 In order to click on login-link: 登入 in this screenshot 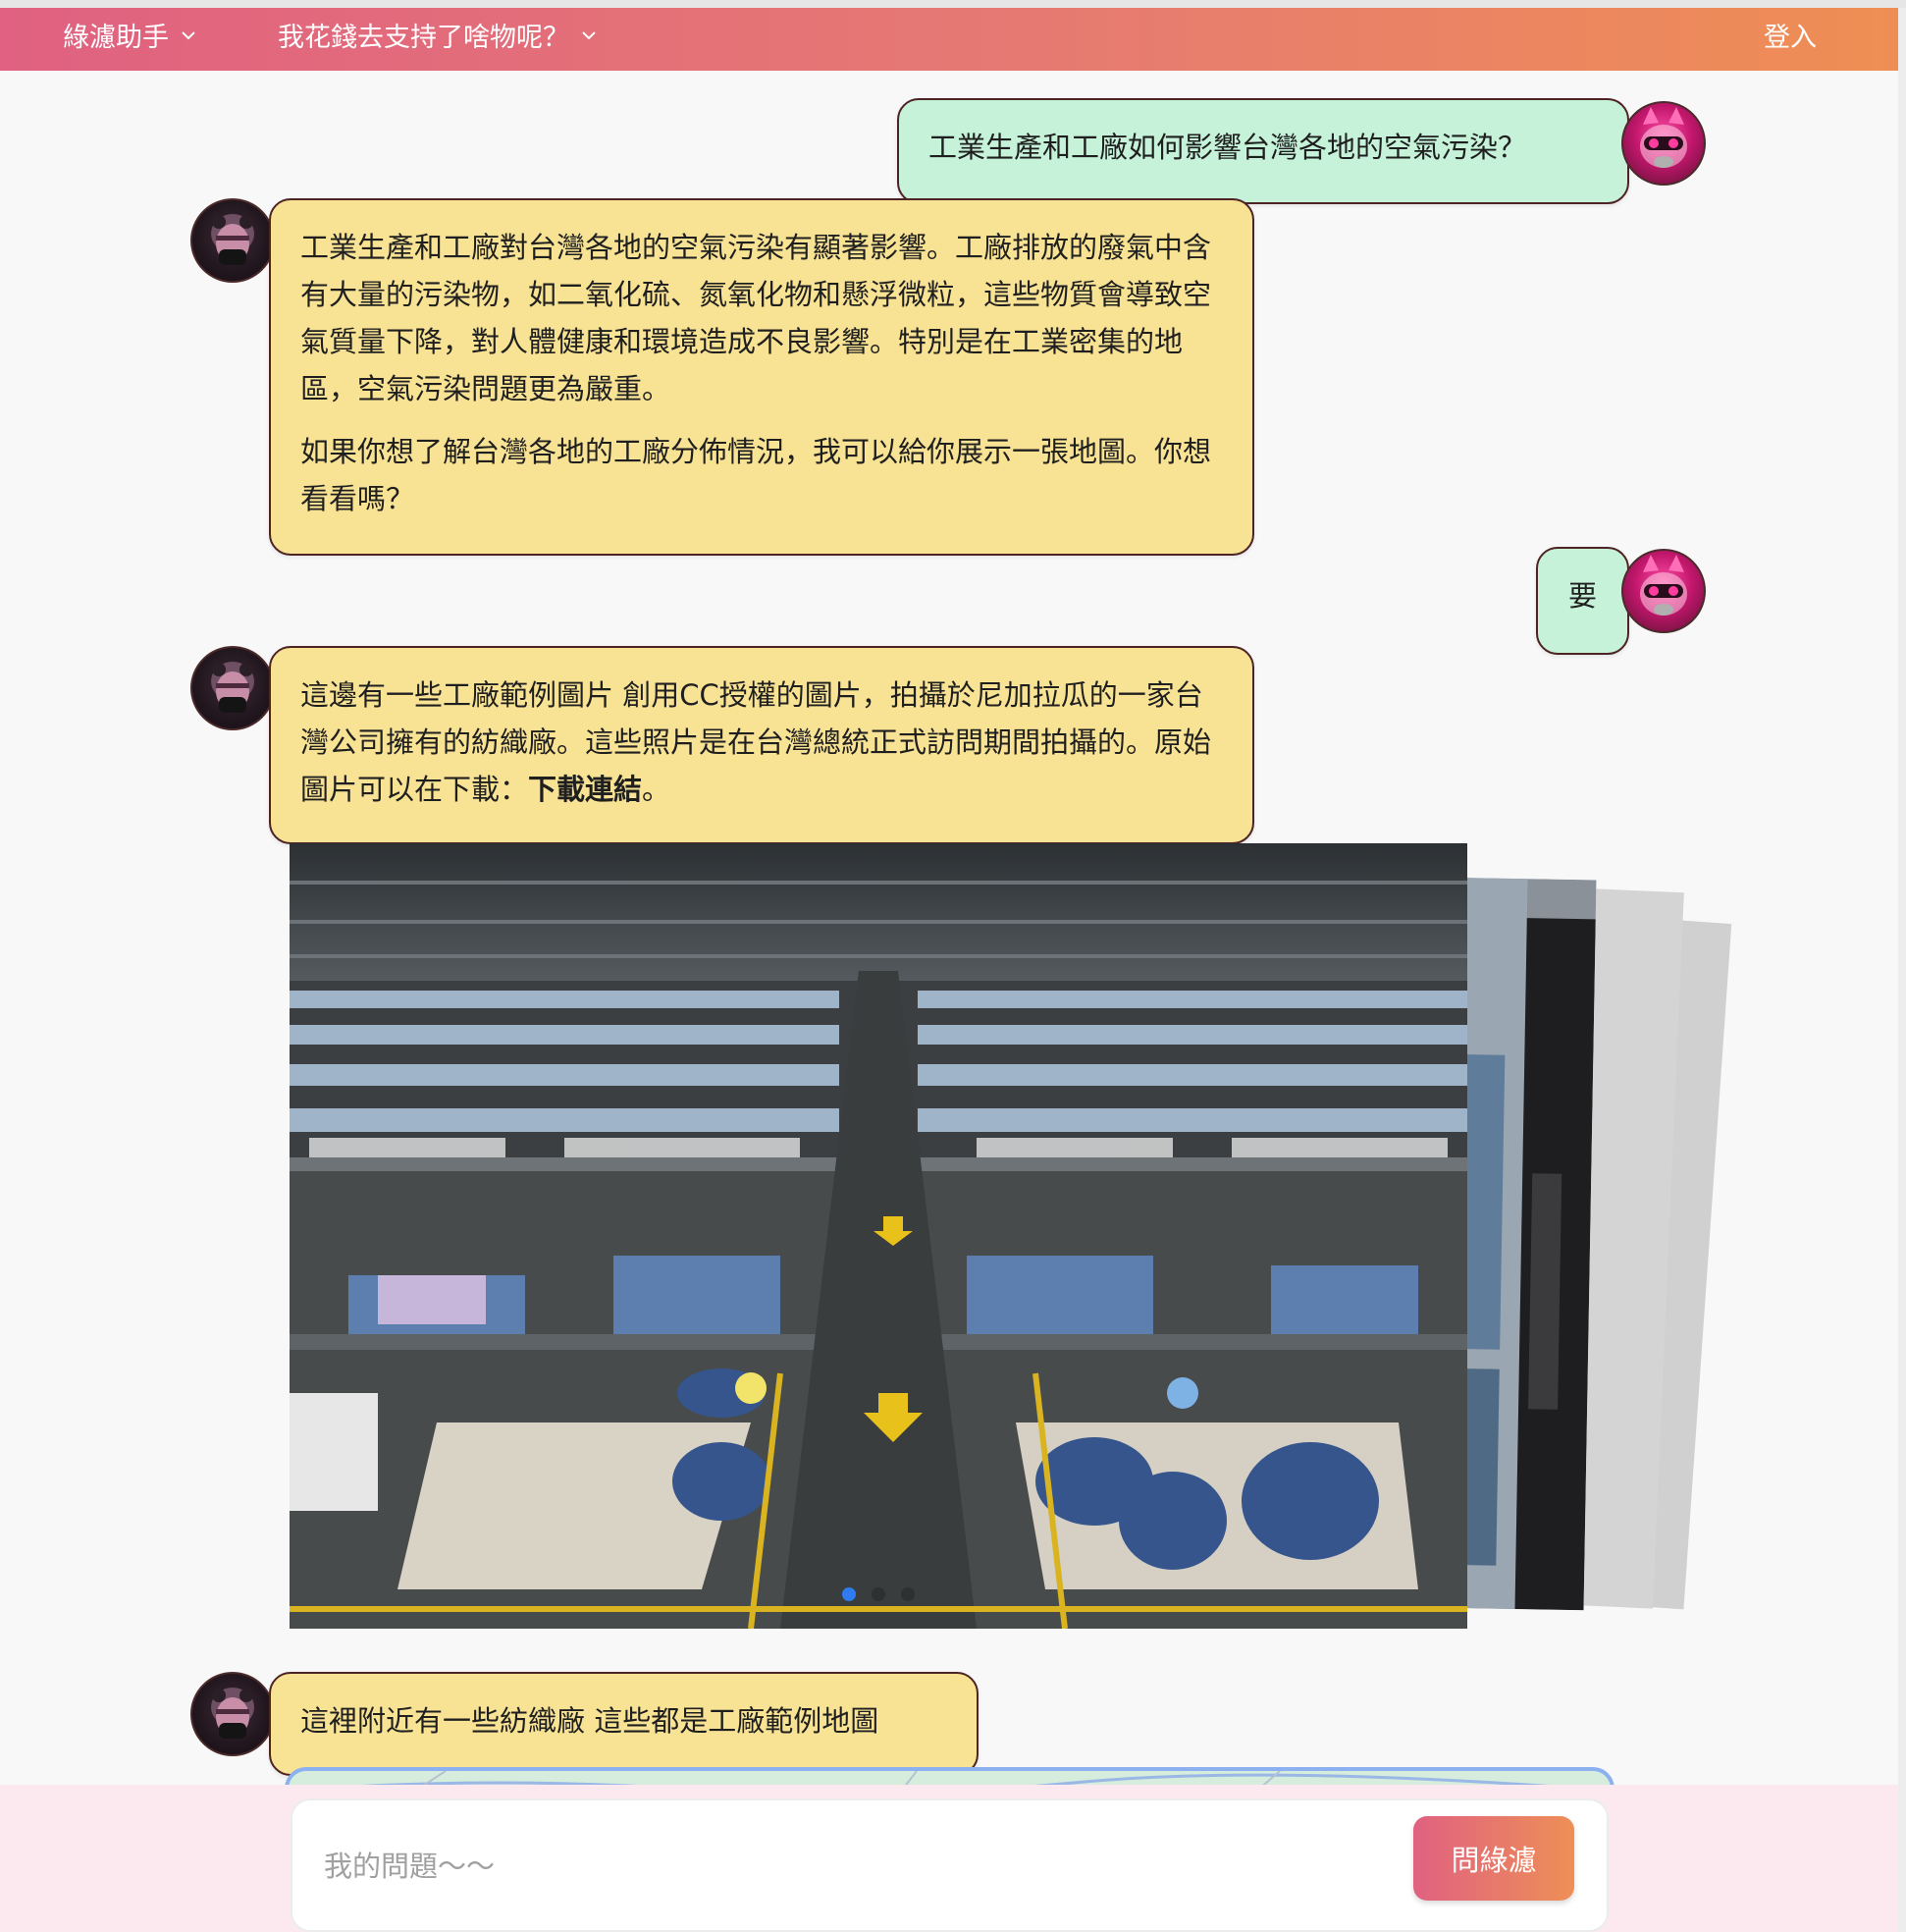, I will do `click(1791, 35)`.